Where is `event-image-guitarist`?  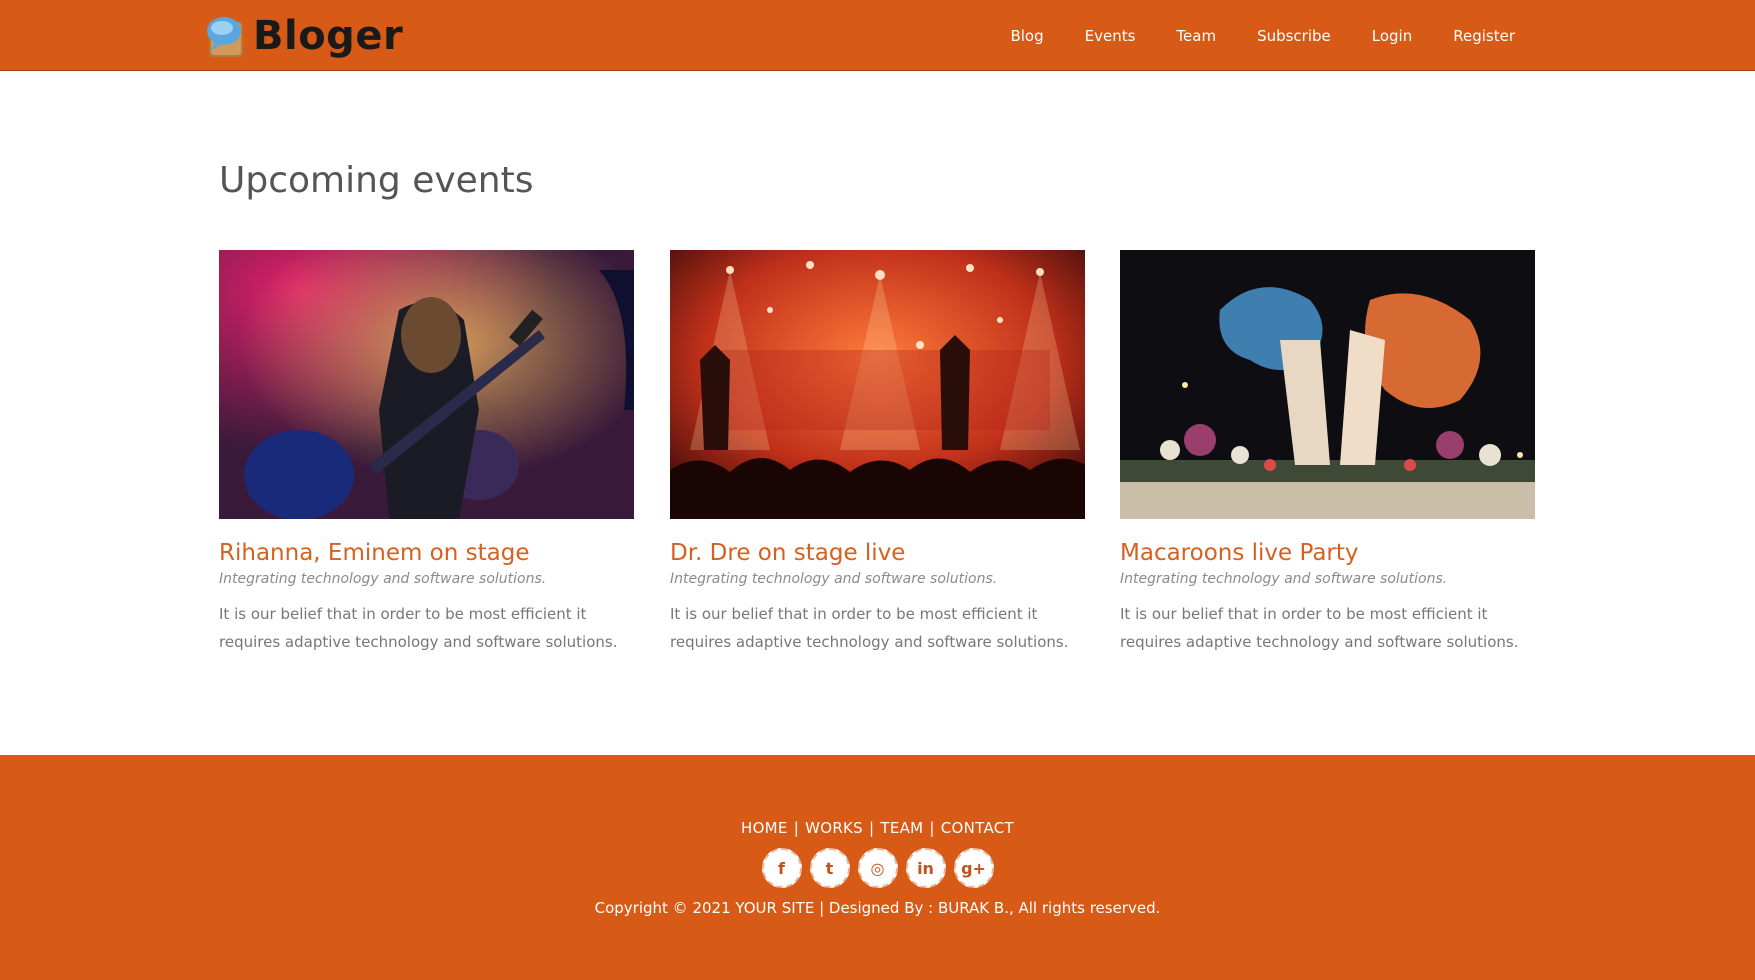
event-image-guitarist is located at coordinates (426, 384).